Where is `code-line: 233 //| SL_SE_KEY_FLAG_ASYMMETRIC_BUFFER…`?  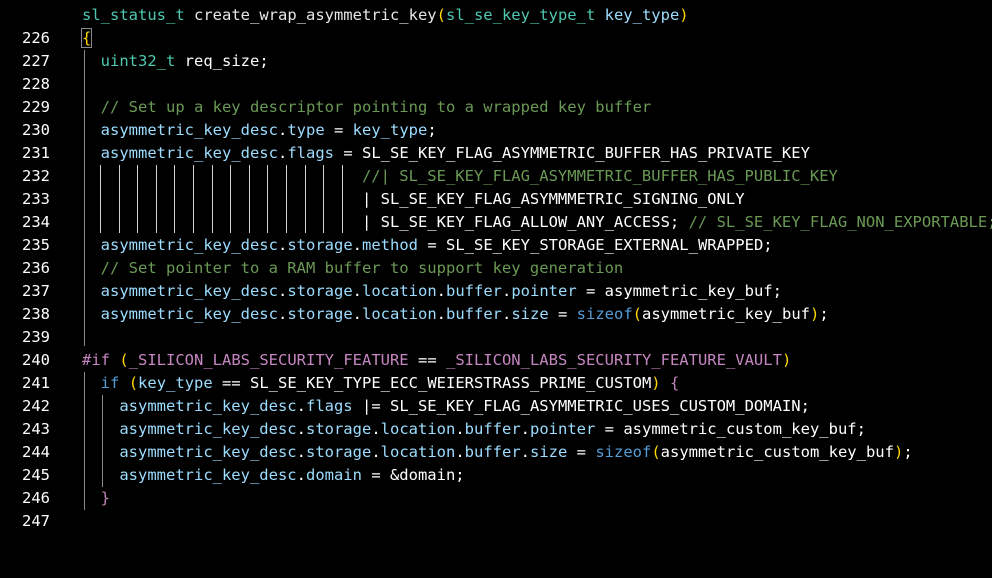 code-line: 233 //| SL_SE_KEY_FLAG_ASYMMETRIC_BUFFER… is located at coordinates (496, 186).